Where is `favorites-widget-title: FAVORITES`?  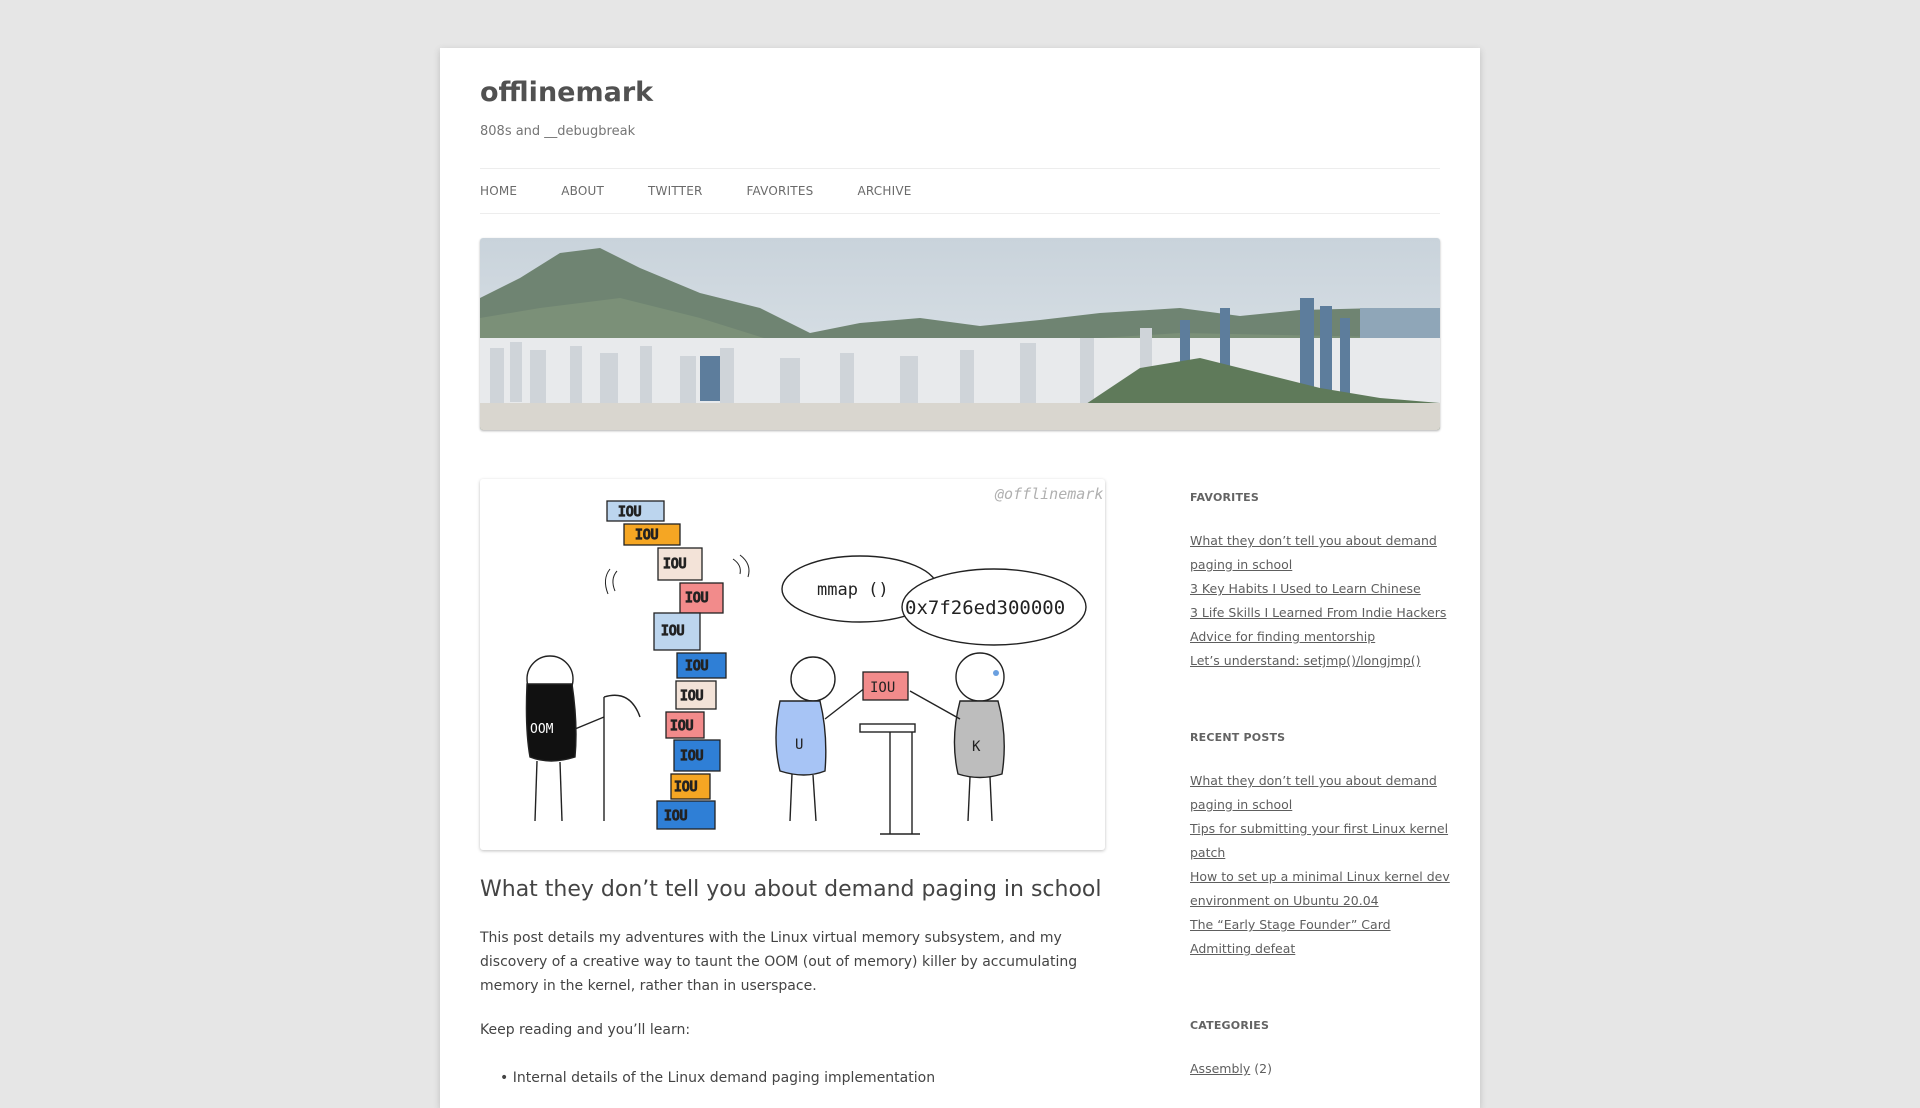 favorites-widget-title: FAVORITES is located at coordinates (1224, 497).